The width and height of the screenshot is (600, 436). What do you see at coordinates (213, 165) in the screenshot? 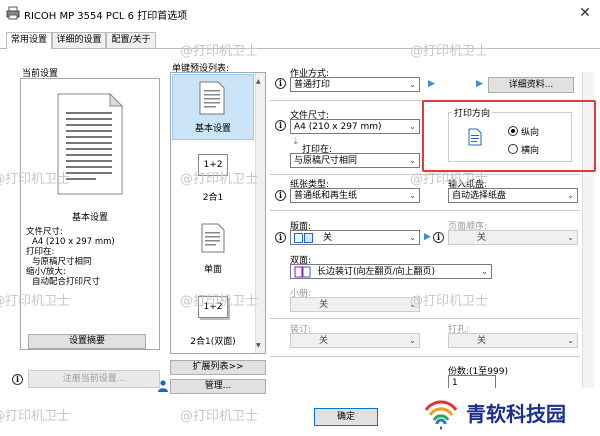
I see `two-in-one-icon: 1+2` at bounding box center [213, 165].